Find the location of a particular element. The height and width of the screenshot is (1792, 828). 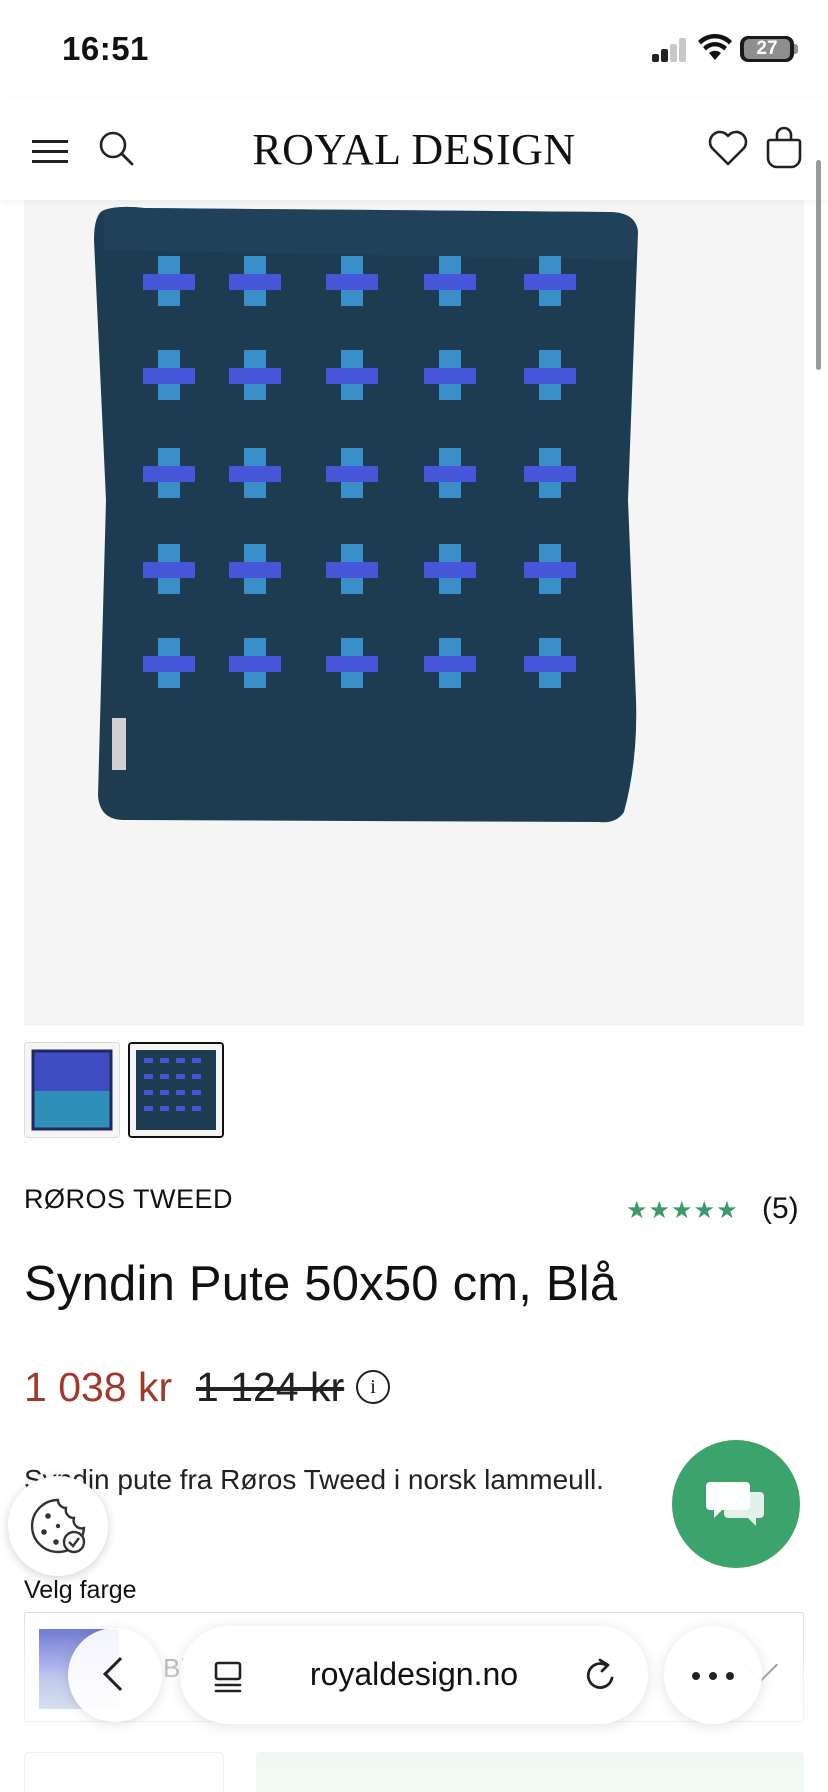

browser-url: royaldesign.no is located at coordinates (414, 1674).